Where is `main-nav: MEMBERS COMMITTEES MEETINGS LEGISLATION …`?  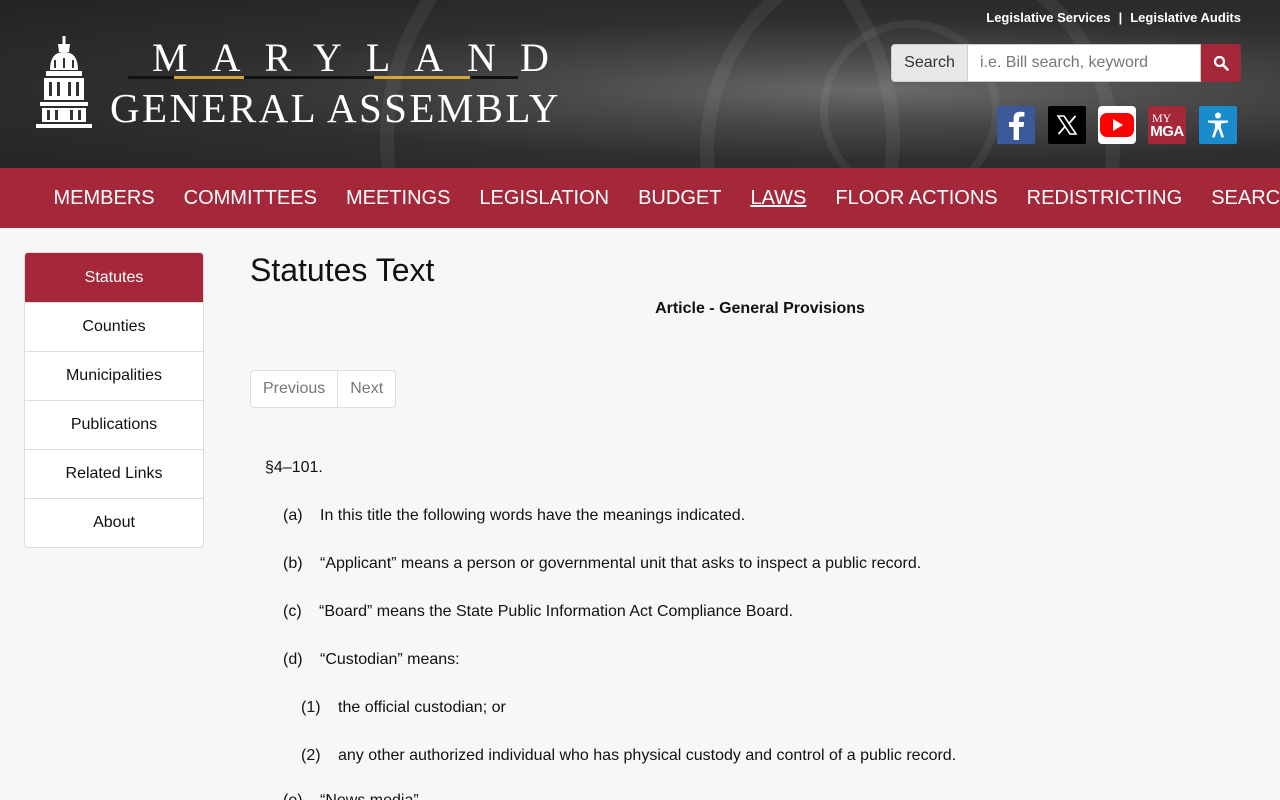 main-nav: MEMBERS COMMITTEES MEETINGS LEGISLATION … is located at coordinates (640, 198).